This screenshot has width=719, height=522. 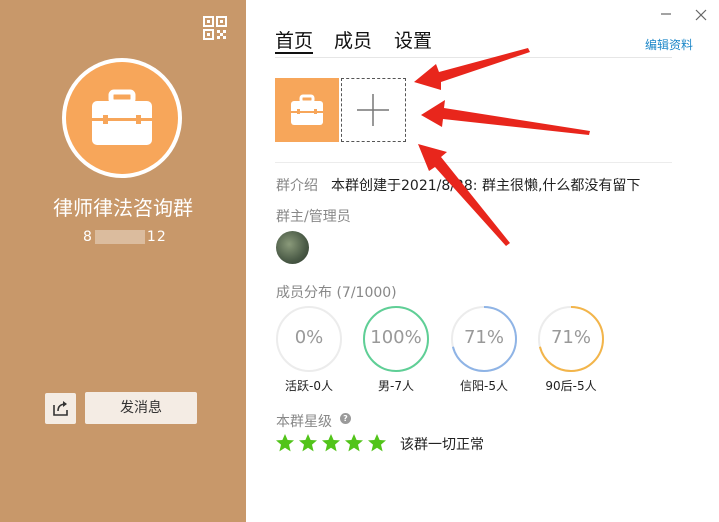 What do you see at coordinates (313, 217) in the screenshot?
I see `admins-label: 群主/管理员` at bounding box center [313, 217].